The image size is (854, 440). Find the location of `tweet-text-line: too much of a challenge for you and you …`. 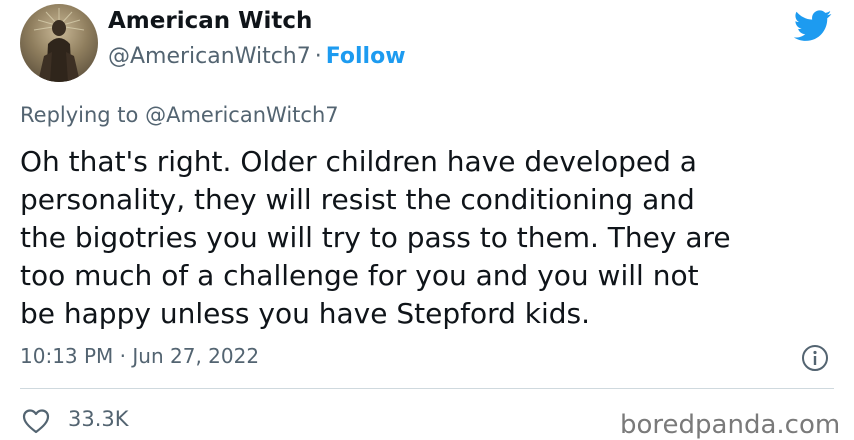

tweet-text-line: too much of a challenge for you and you … is located at coordinates (359, 275).